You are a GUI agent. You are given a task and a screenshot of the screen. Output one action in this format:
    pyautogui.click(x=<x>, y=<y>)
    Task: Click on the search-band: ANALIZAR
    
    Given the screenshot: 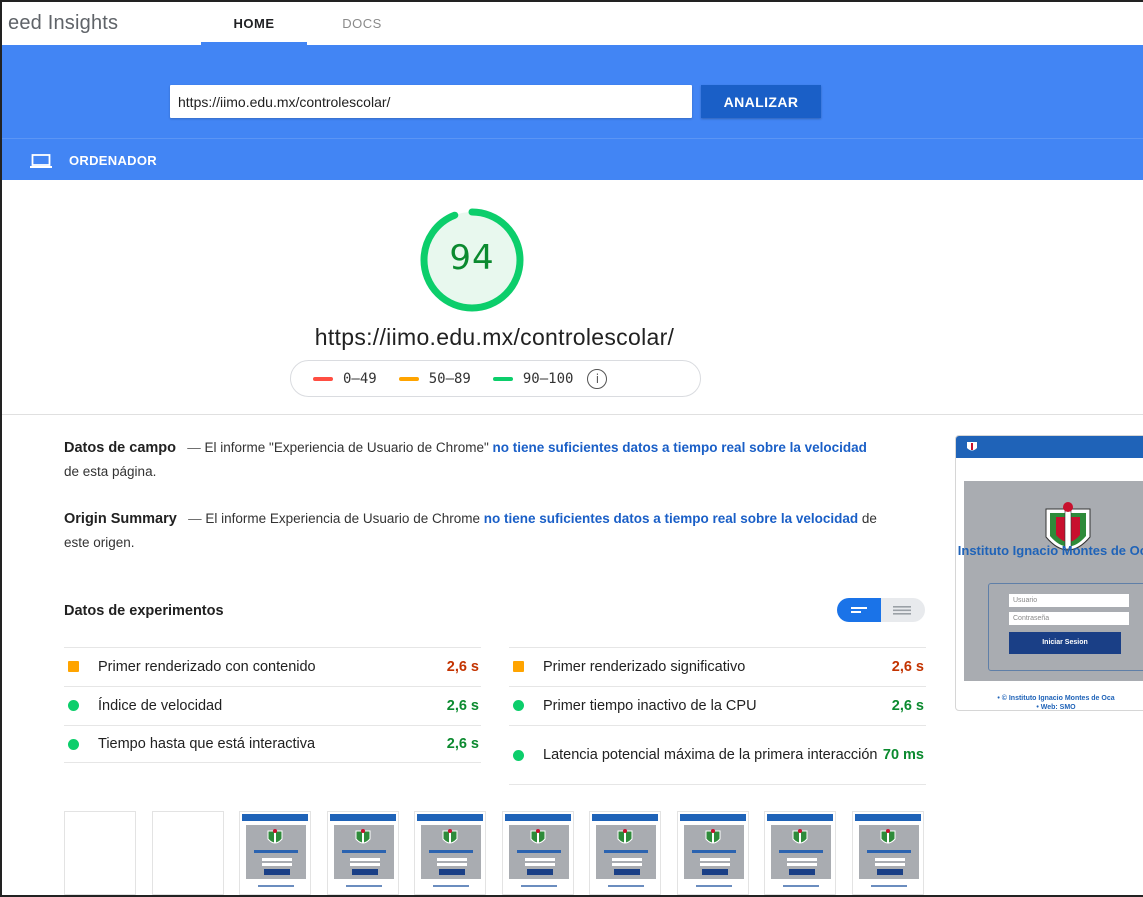 What is the action you would take?
    pyautogui.click(x=572, y=91)
    